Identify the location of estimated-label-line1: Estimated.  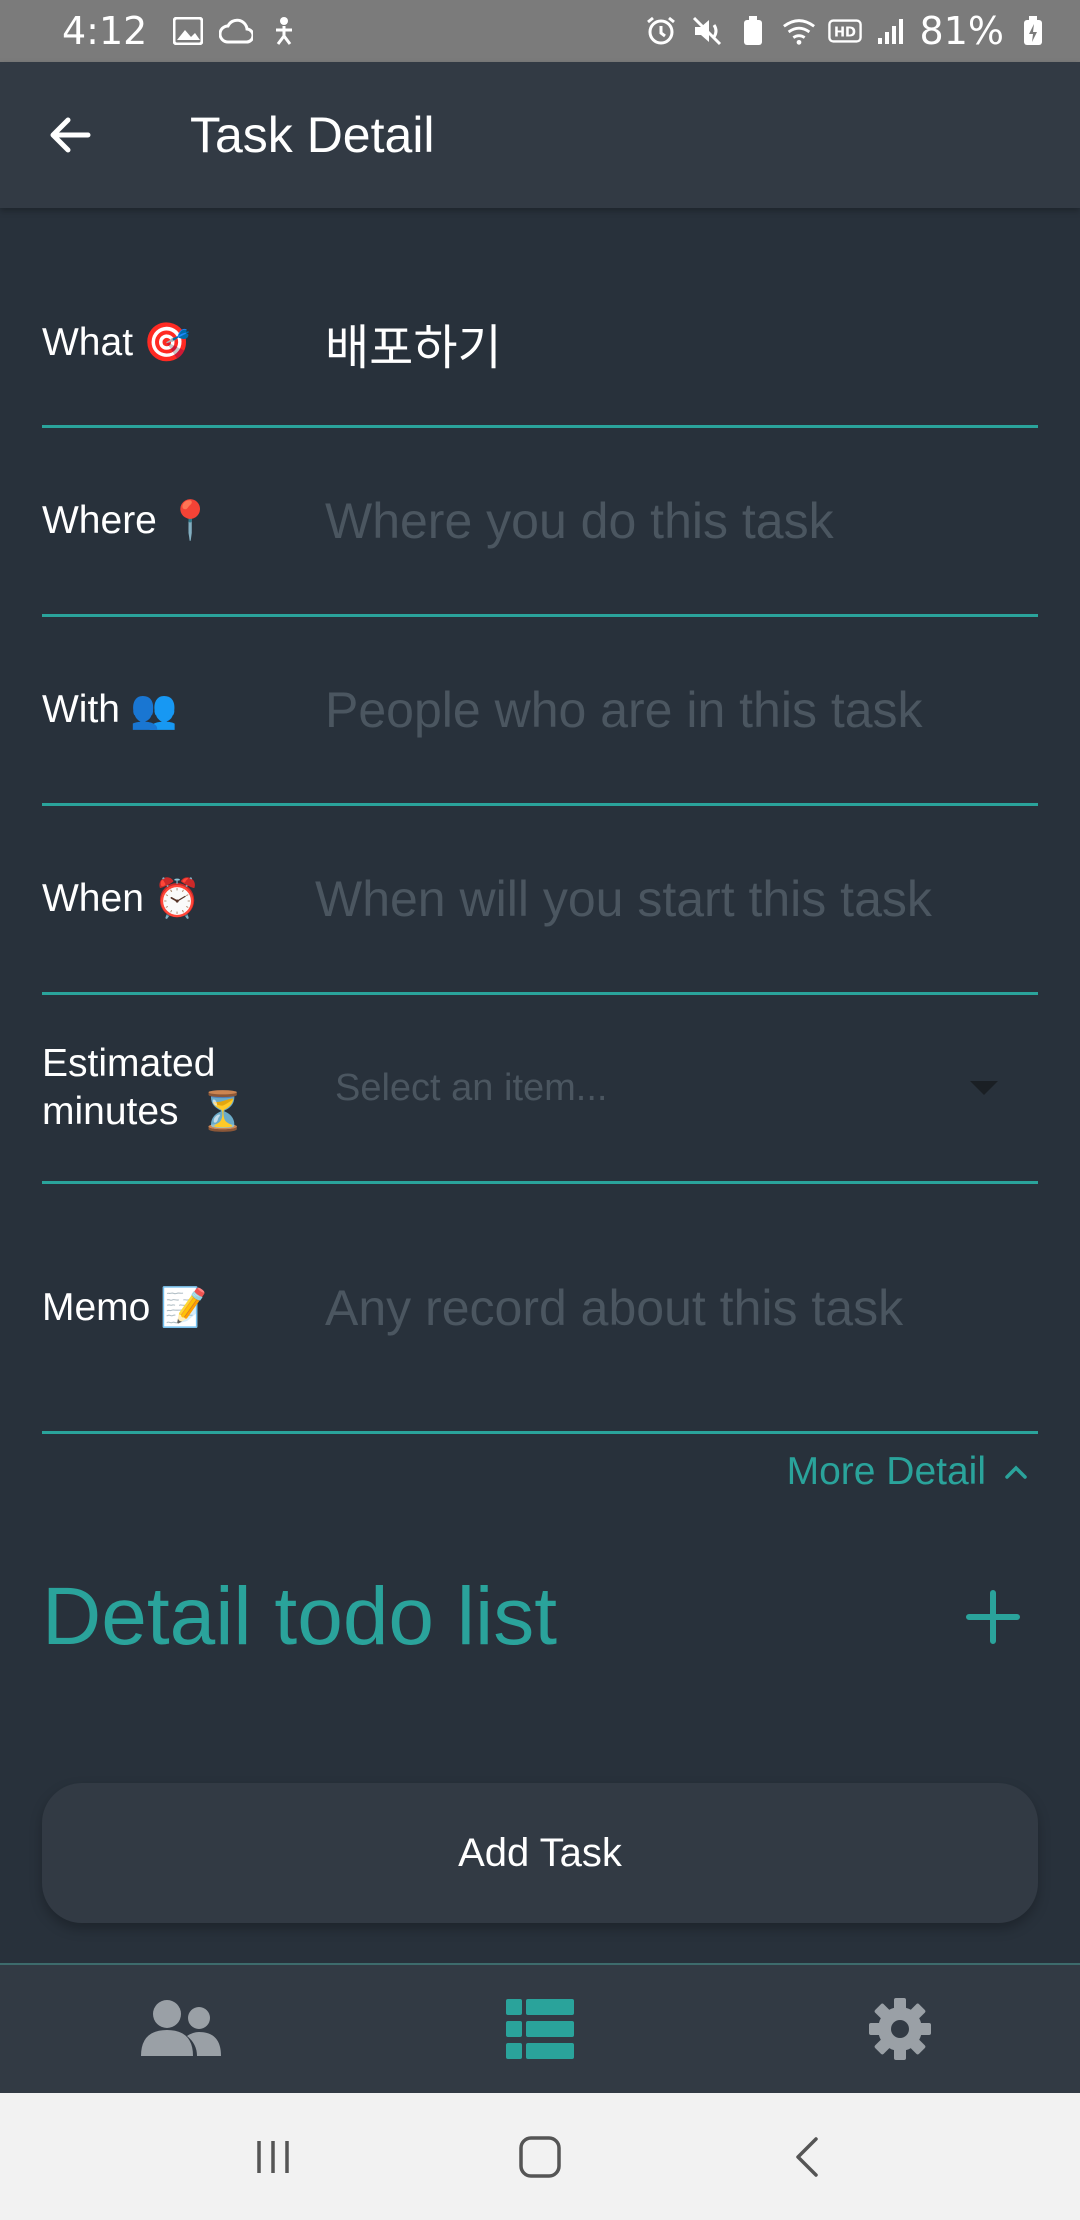
(129, 1063).